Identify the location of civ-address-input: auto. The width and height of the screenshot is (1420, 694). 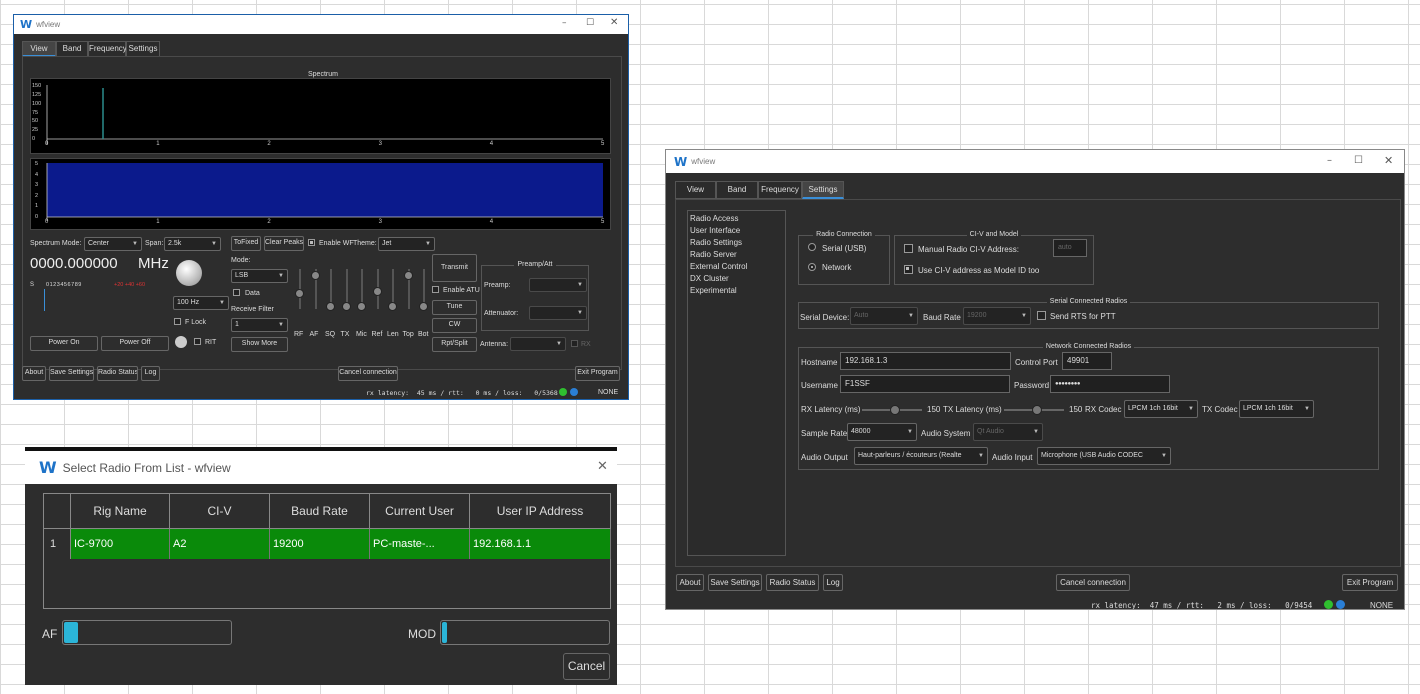
(1070, 248).